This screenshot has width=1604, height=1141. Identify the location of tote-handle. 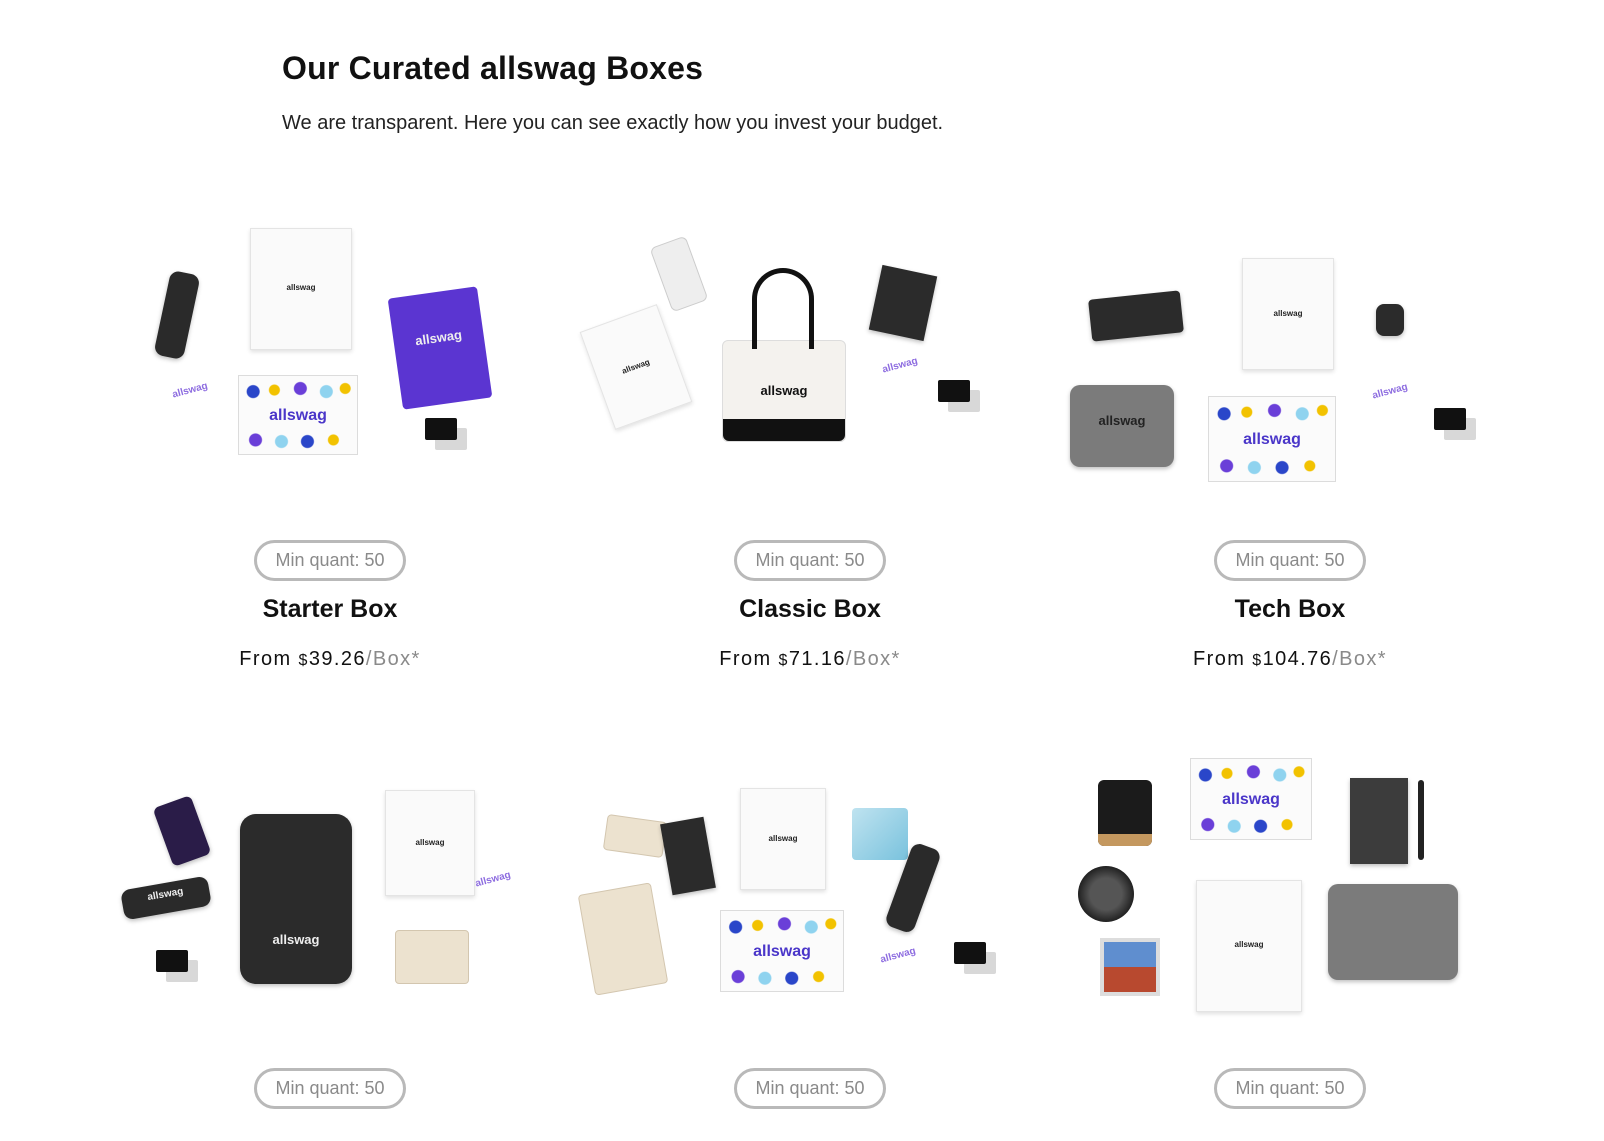
(783, 308).